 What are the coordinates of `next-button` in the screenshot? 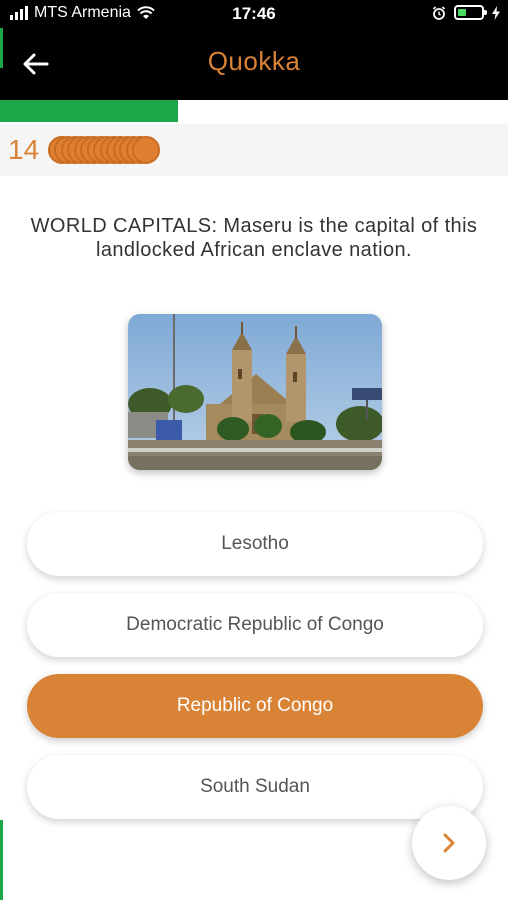 It's located at (449, 843).